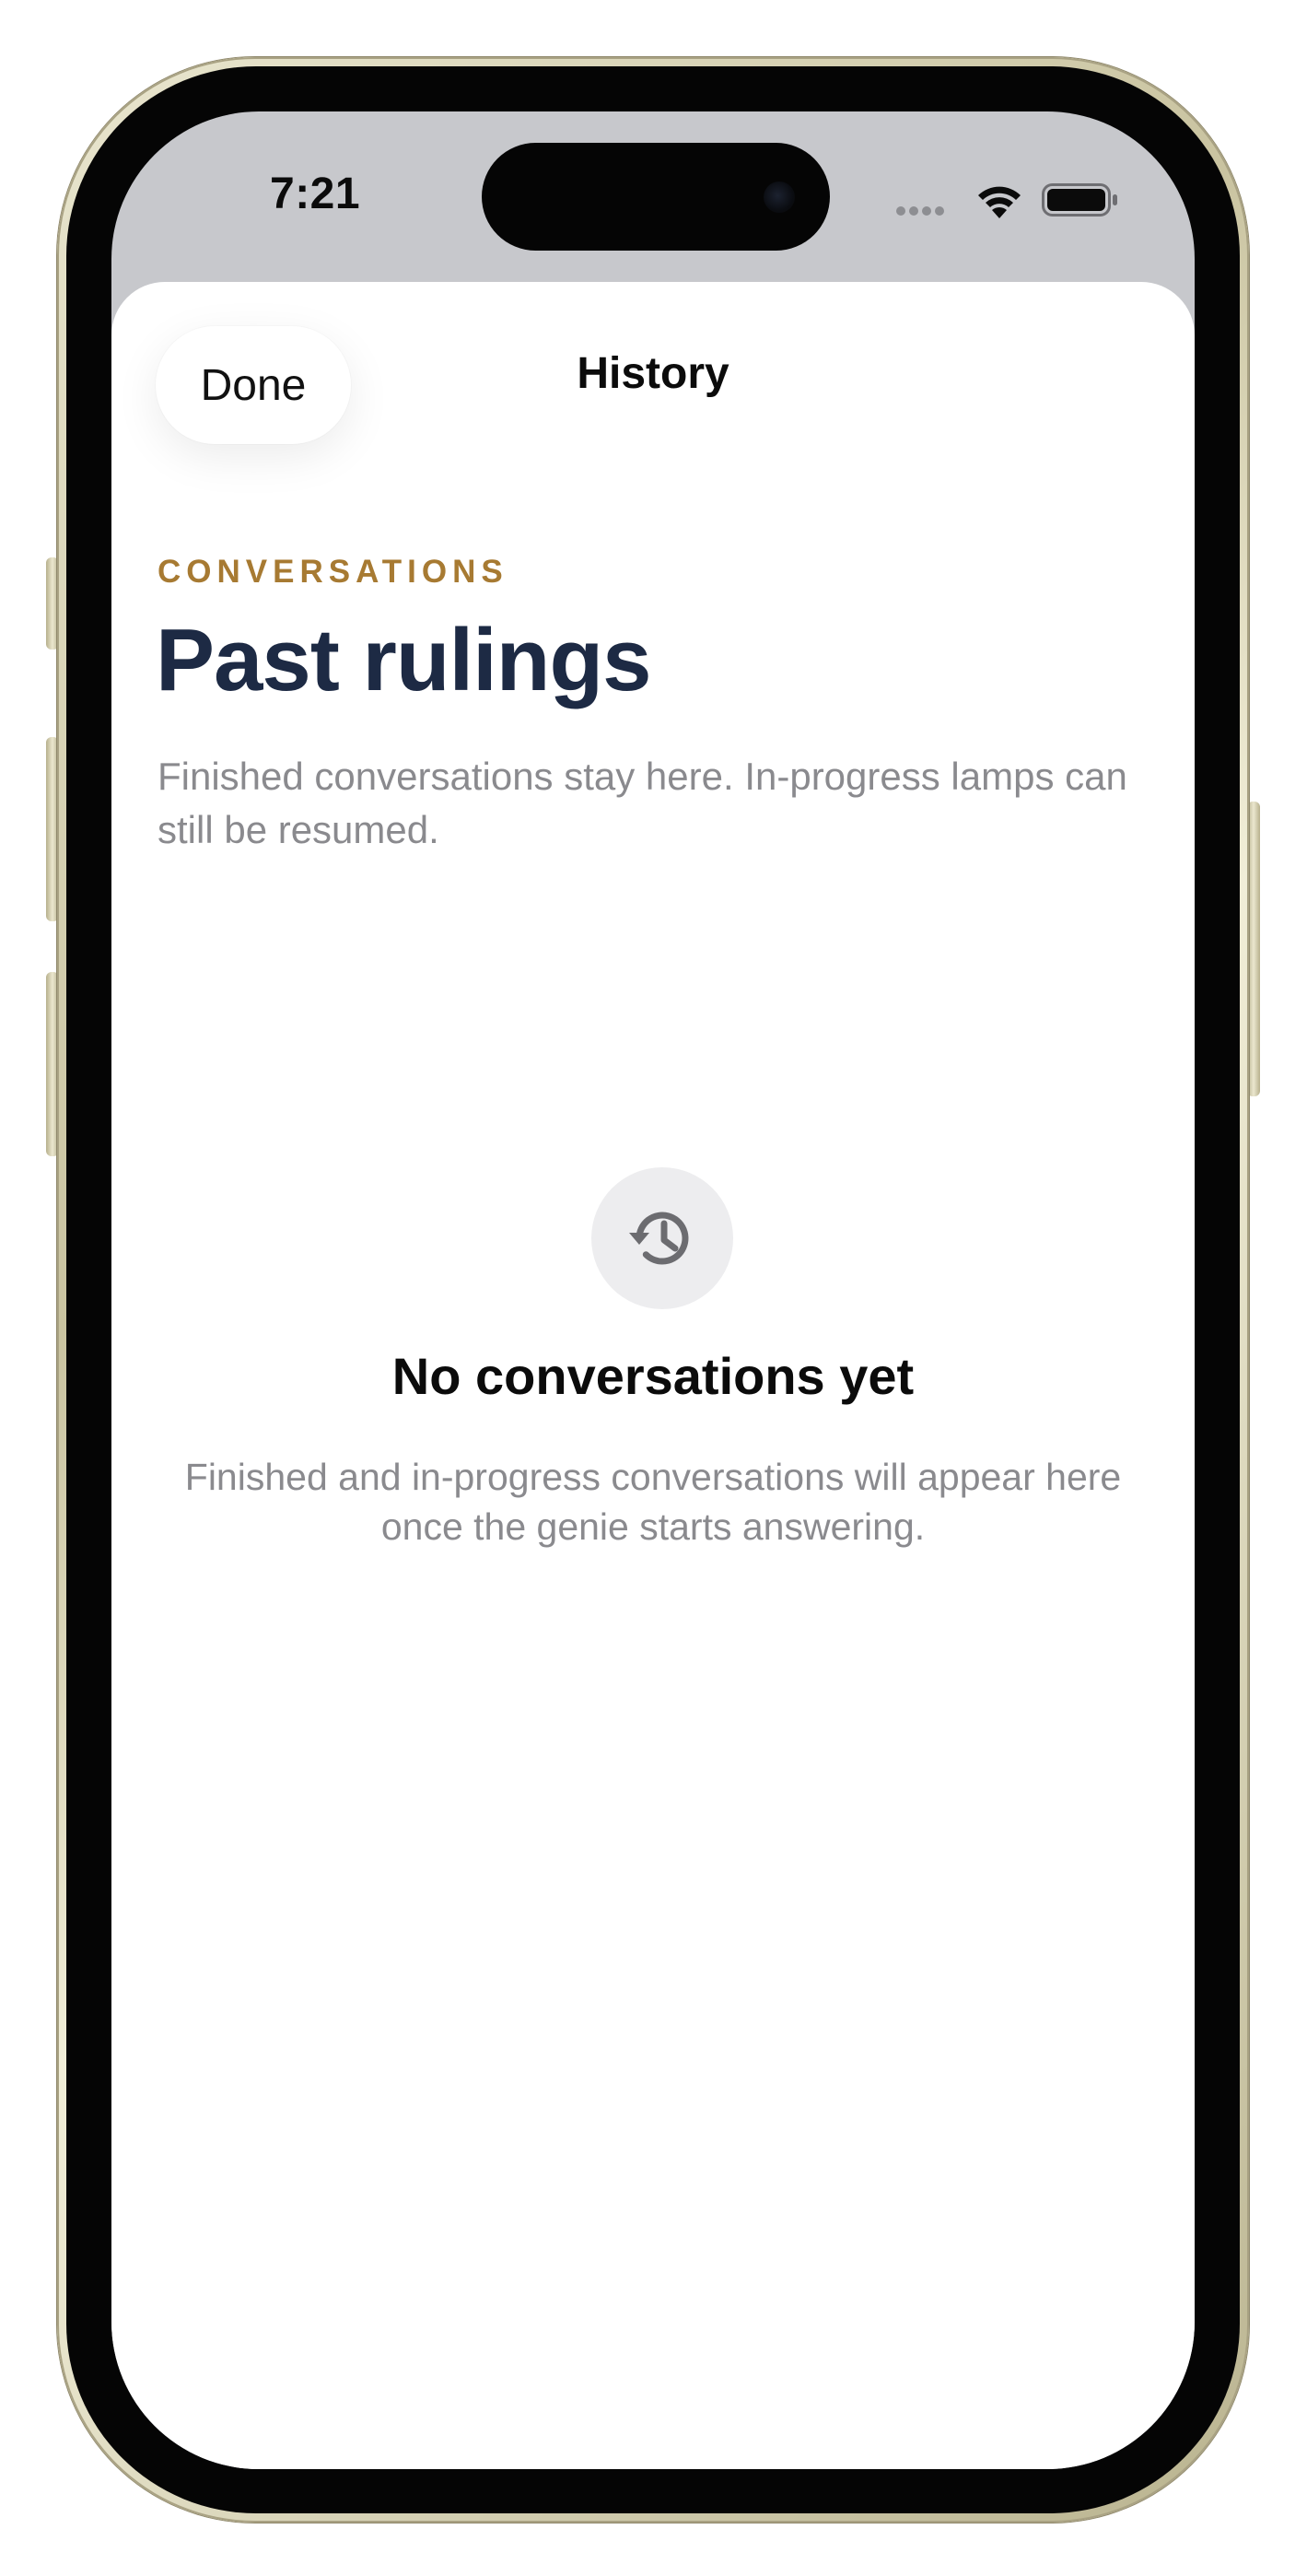 Image resolution: width=1307 pixels, height=2576 pixels. Describe the element at coordinates (315, 194) in the screenshot. I see `status-time: 7:21` at that location.